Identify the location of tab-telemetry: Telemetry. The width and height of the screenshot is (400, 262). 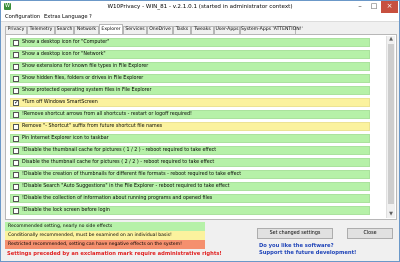
(41, 30).